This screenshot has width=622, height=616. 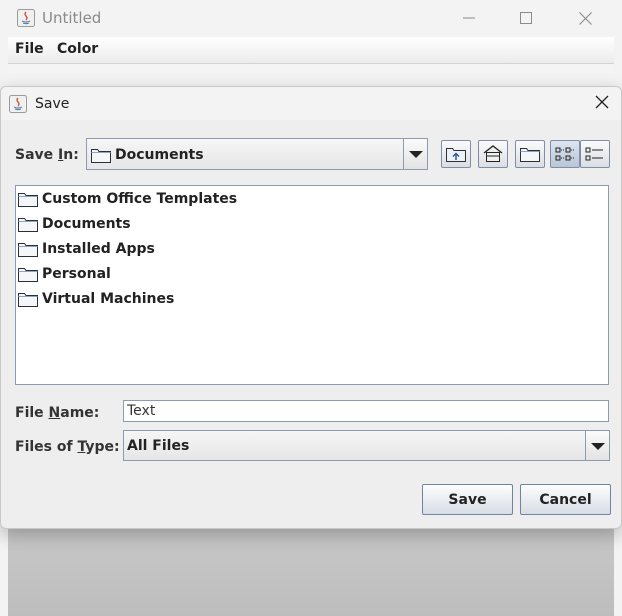 I want to click on list-view-icon, so click(x=564, y=154).